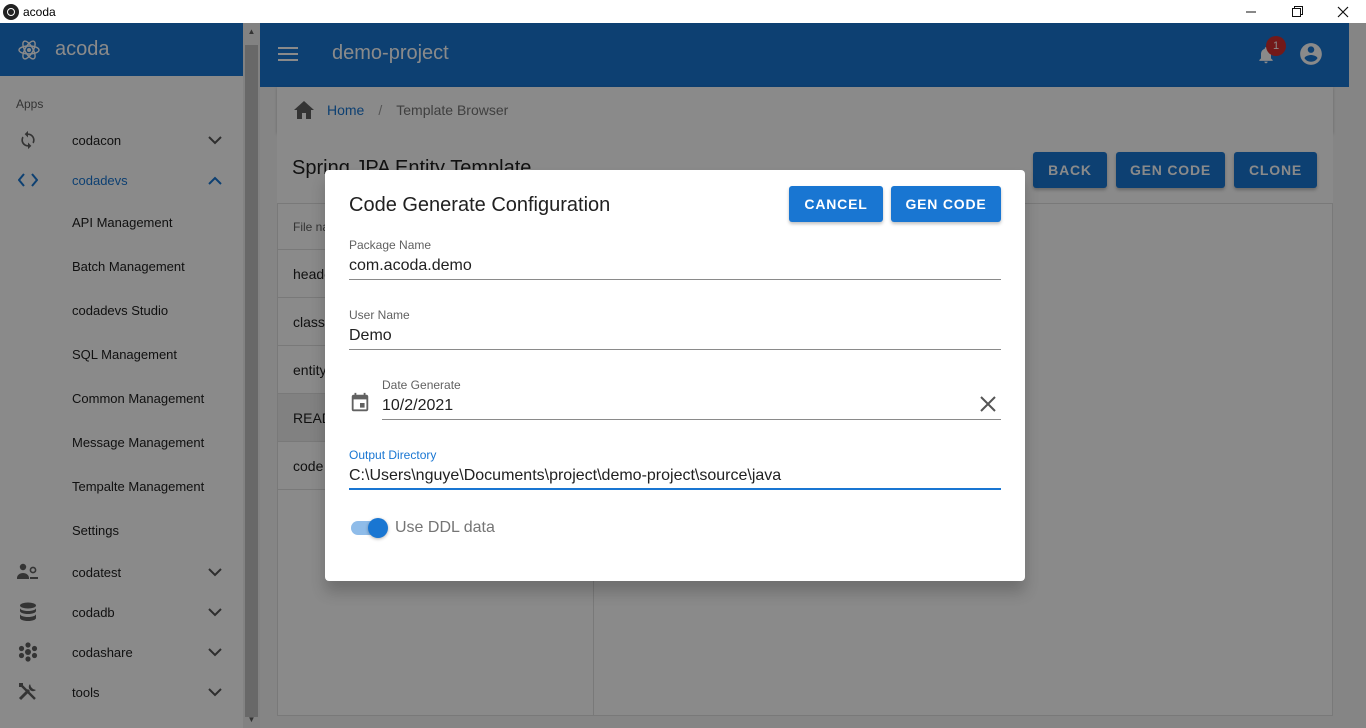 The height and width of the screenshot is (728, 1366). Describe the element at coordinates (370, 336) in the screenshot. I see `user-name-input: Demo` at that location.